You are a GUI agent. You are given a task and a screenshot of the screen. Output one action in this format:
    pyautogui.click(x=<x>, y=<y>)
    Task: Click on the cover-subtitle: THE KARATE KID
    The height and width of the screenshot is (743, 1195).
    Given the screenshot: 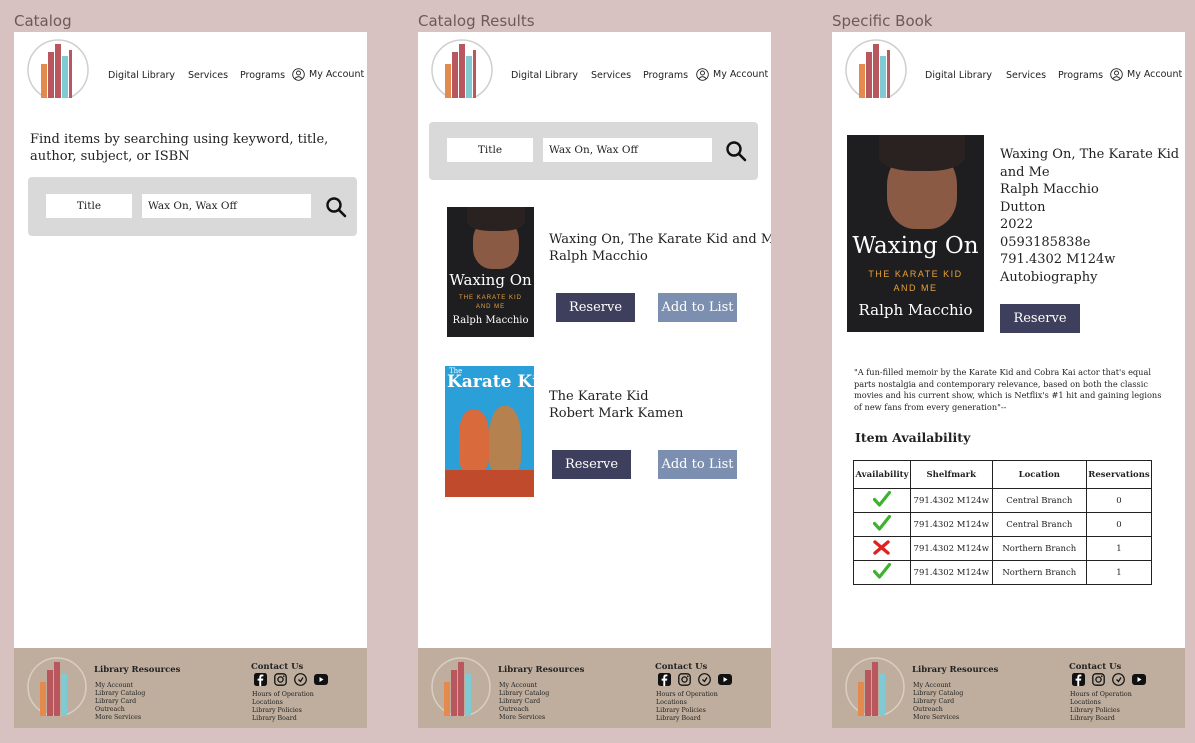 What is the action you would take?
    pyautogui.click(x=490, y=298)
    